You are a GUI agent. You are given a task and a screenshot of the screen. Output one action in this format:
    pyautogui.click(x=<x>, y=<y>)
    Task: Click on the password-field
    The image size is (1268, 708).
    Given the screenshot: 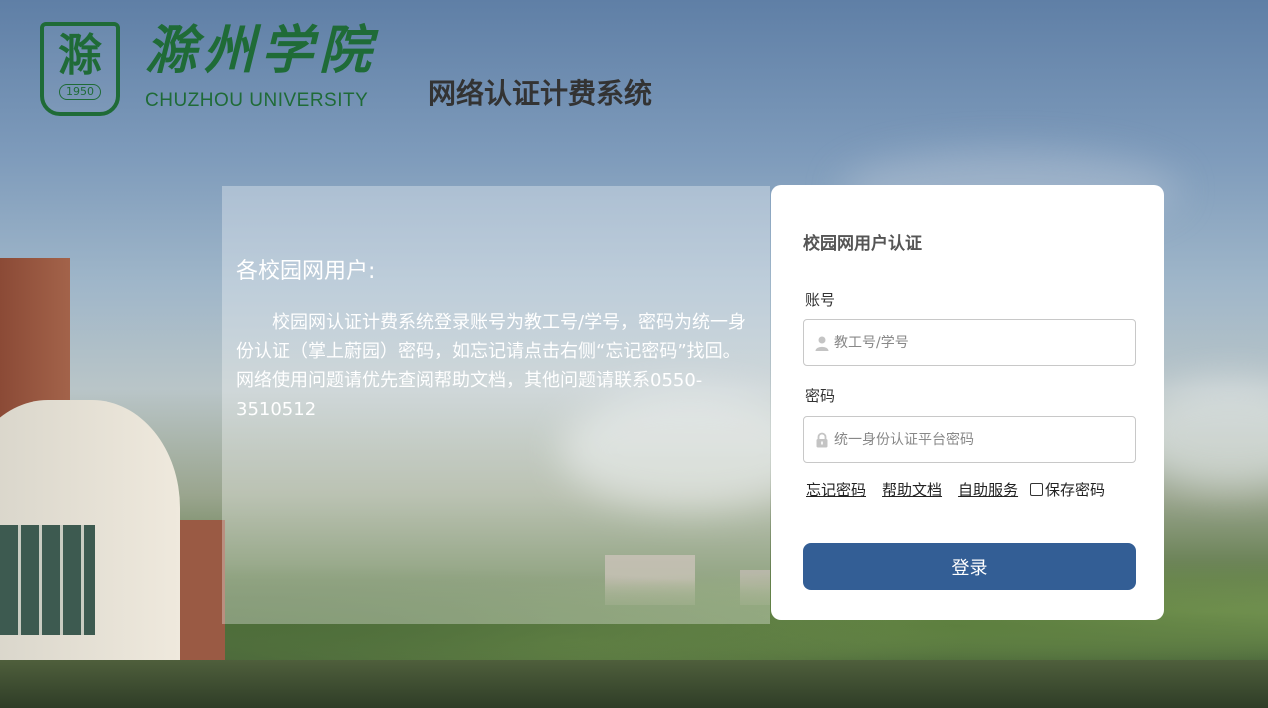 What is the action you would take?
    pyautogui.click(x=969, y=439)
    